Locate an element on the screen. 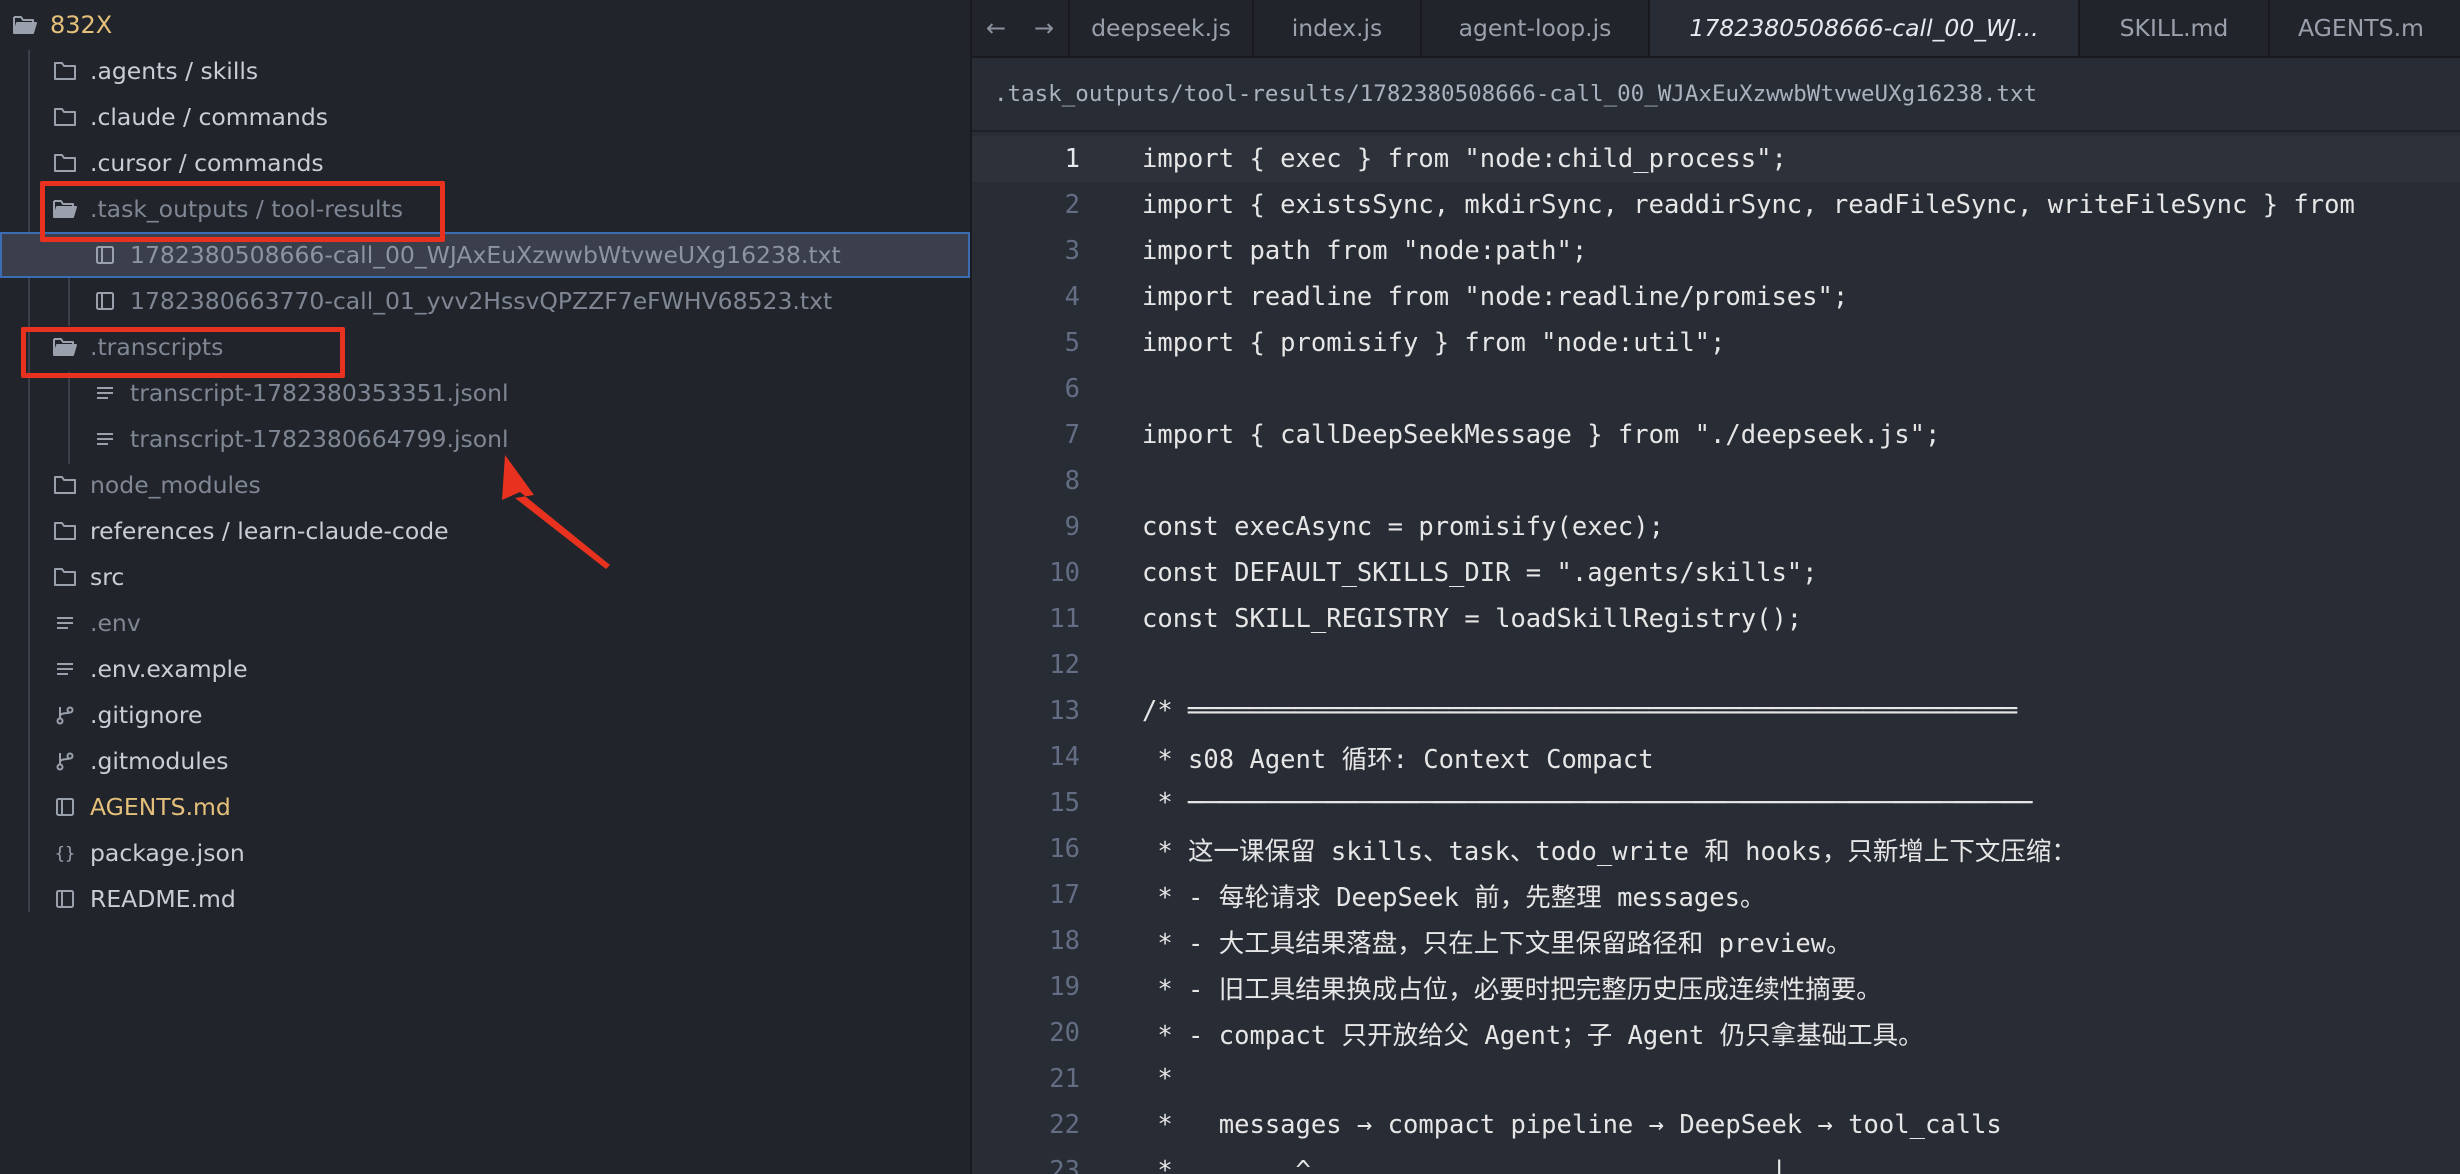 The width and height of the screenshot is (2460, 1174). line-number: 2 is located at coordinates (1072, 205).